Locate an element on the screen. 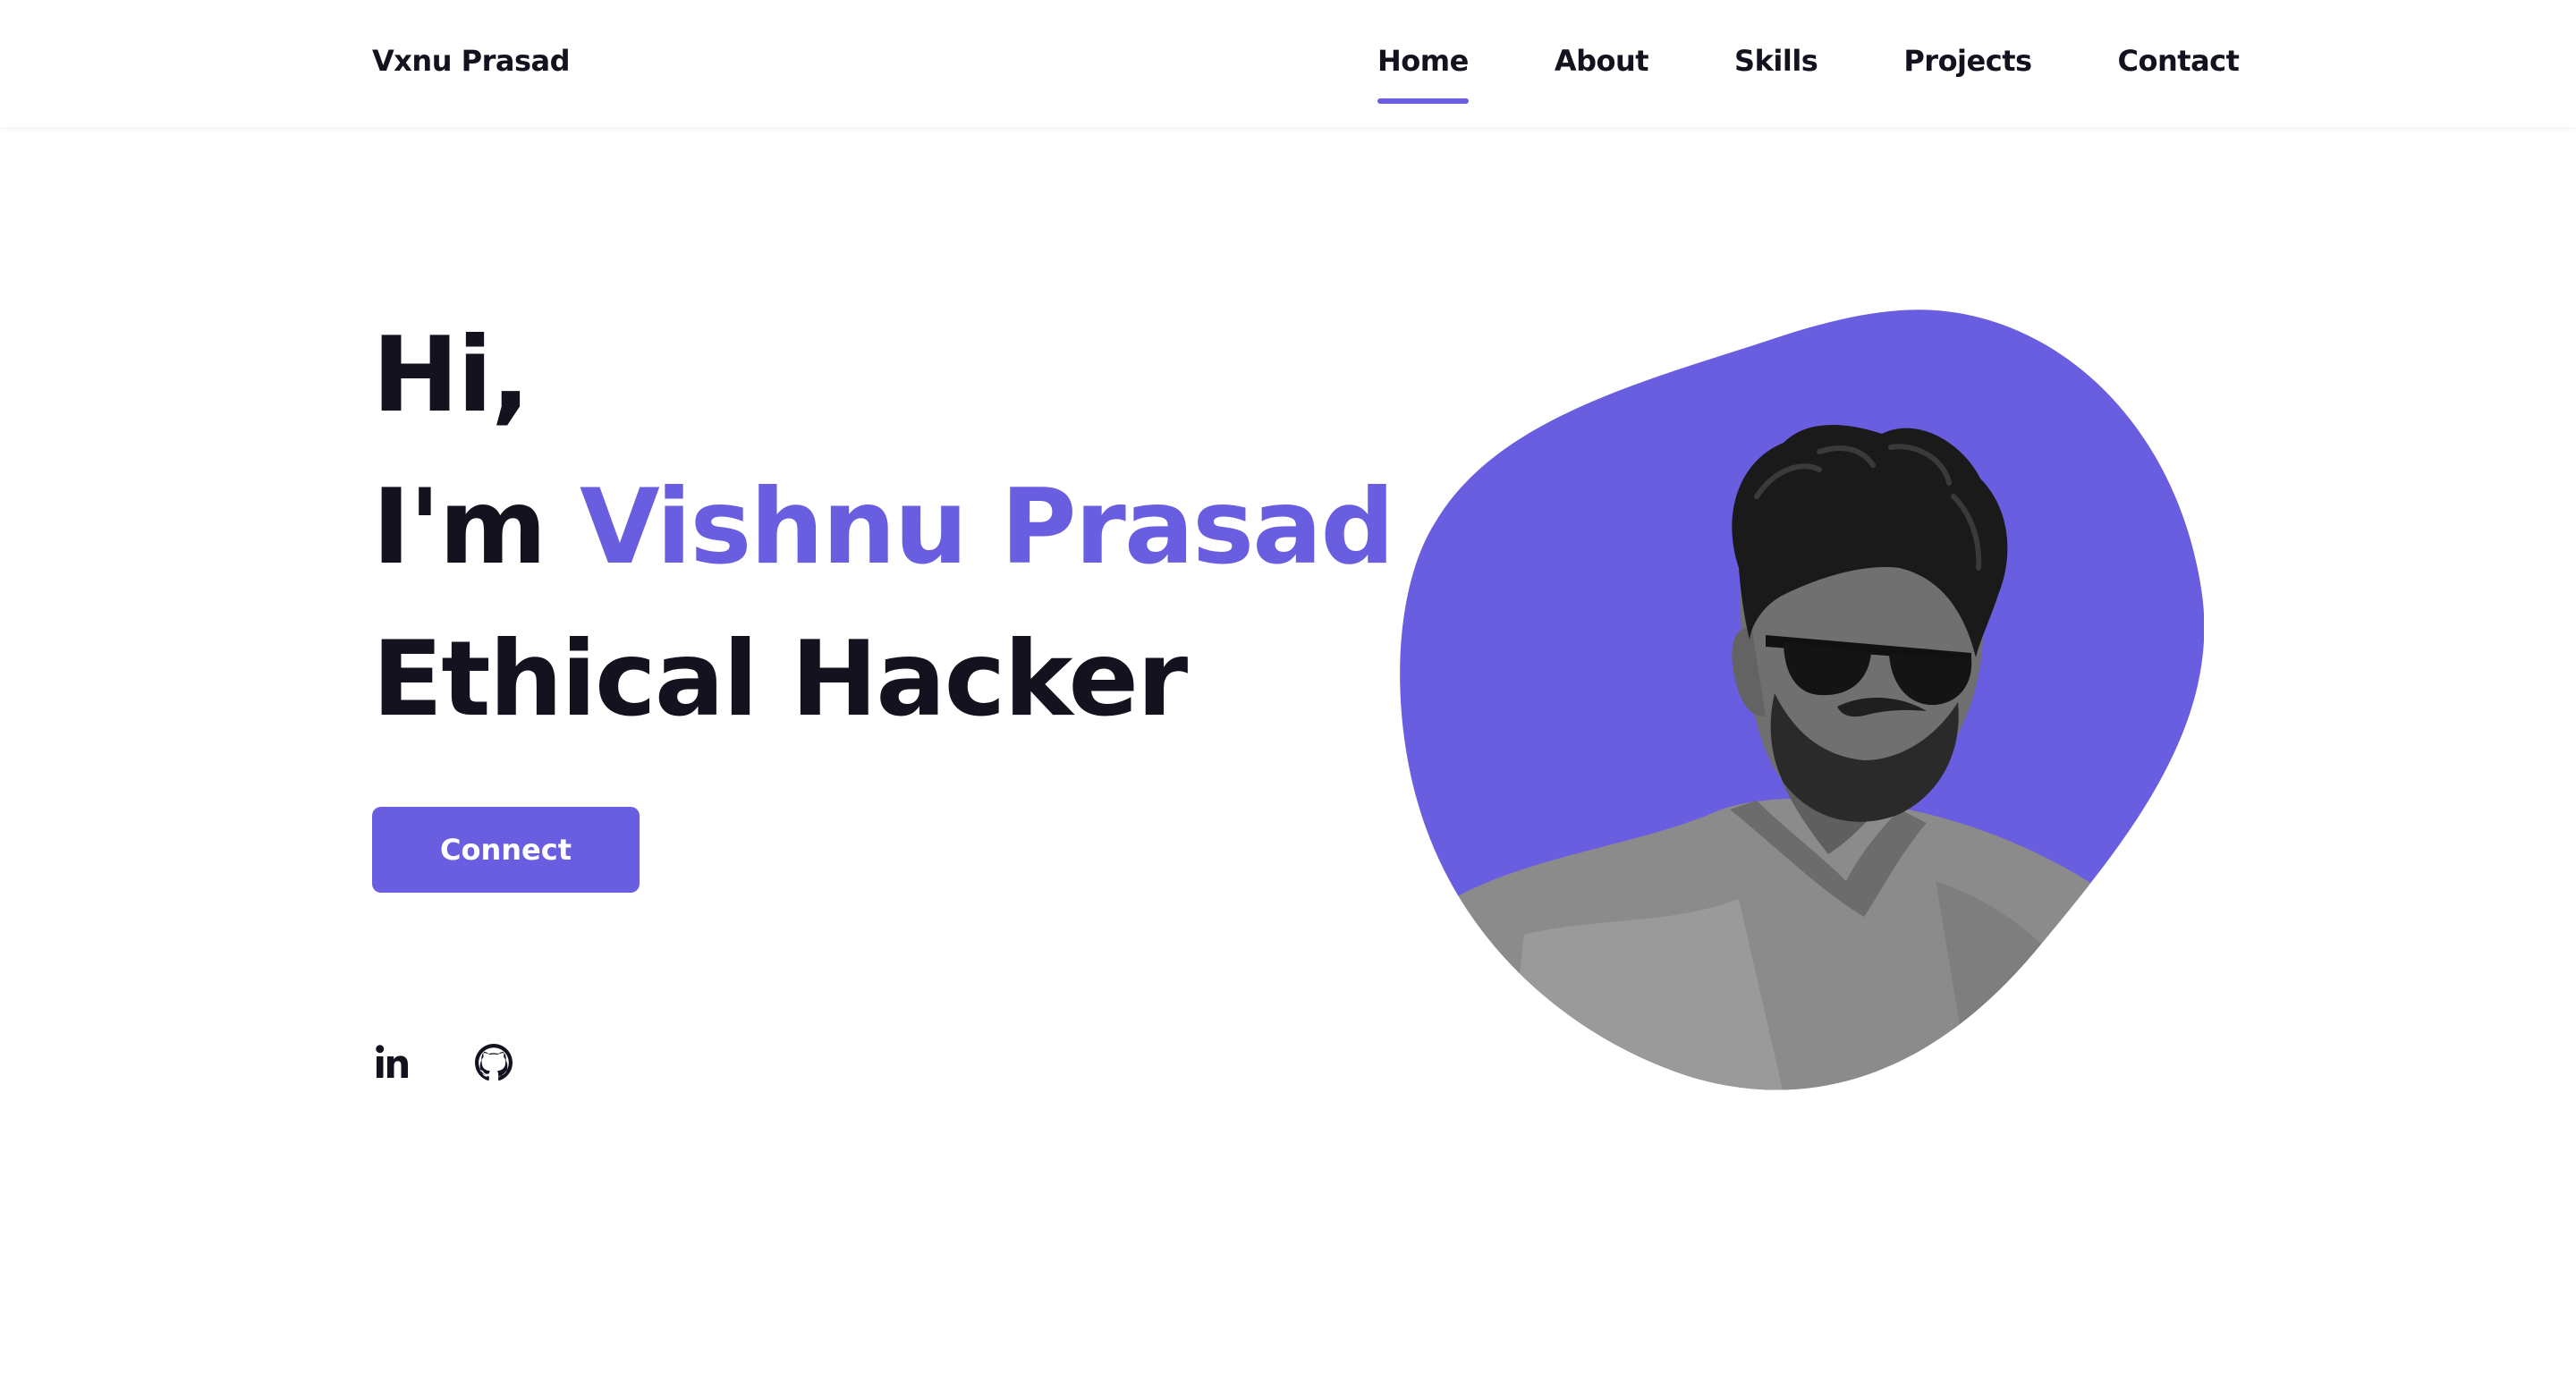 The width and height of the screenshot is (2576, 1390). main-nav: Home About Skills Projects Contact is located at coordinates (1808, 74).